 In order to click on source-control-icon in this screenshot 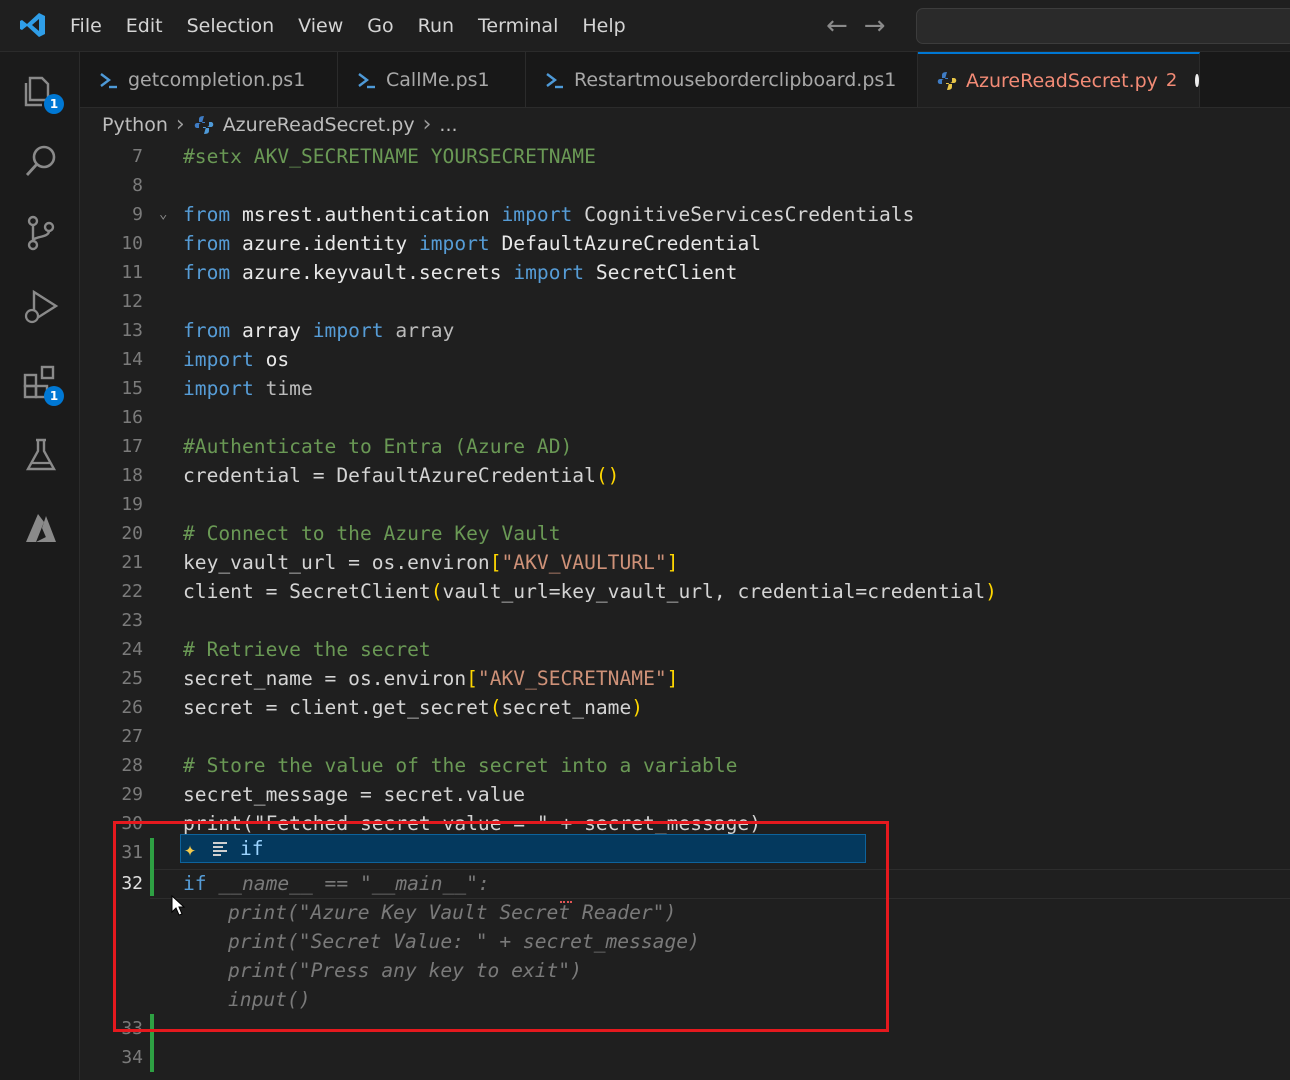, I will do `click(41, 233)`.